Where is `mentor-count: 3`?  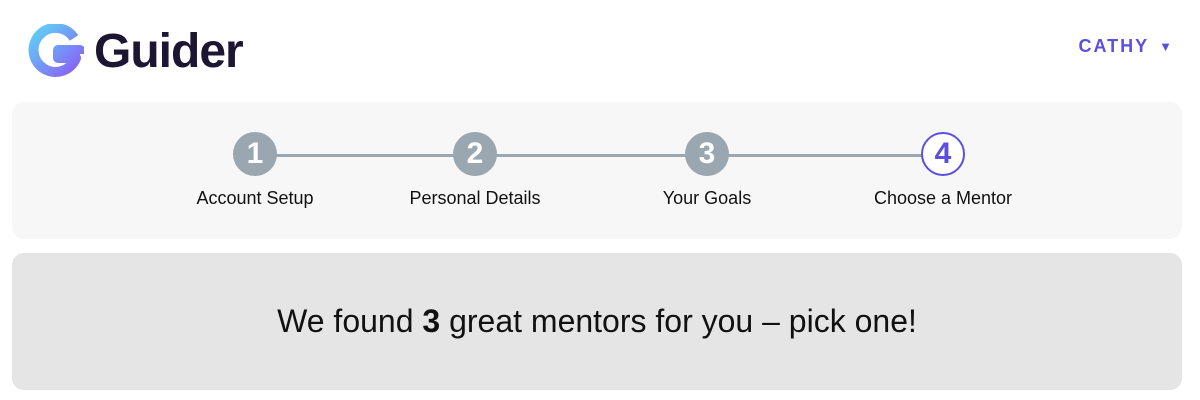
mentor-count: 3 is located at coordinates (431, 321).